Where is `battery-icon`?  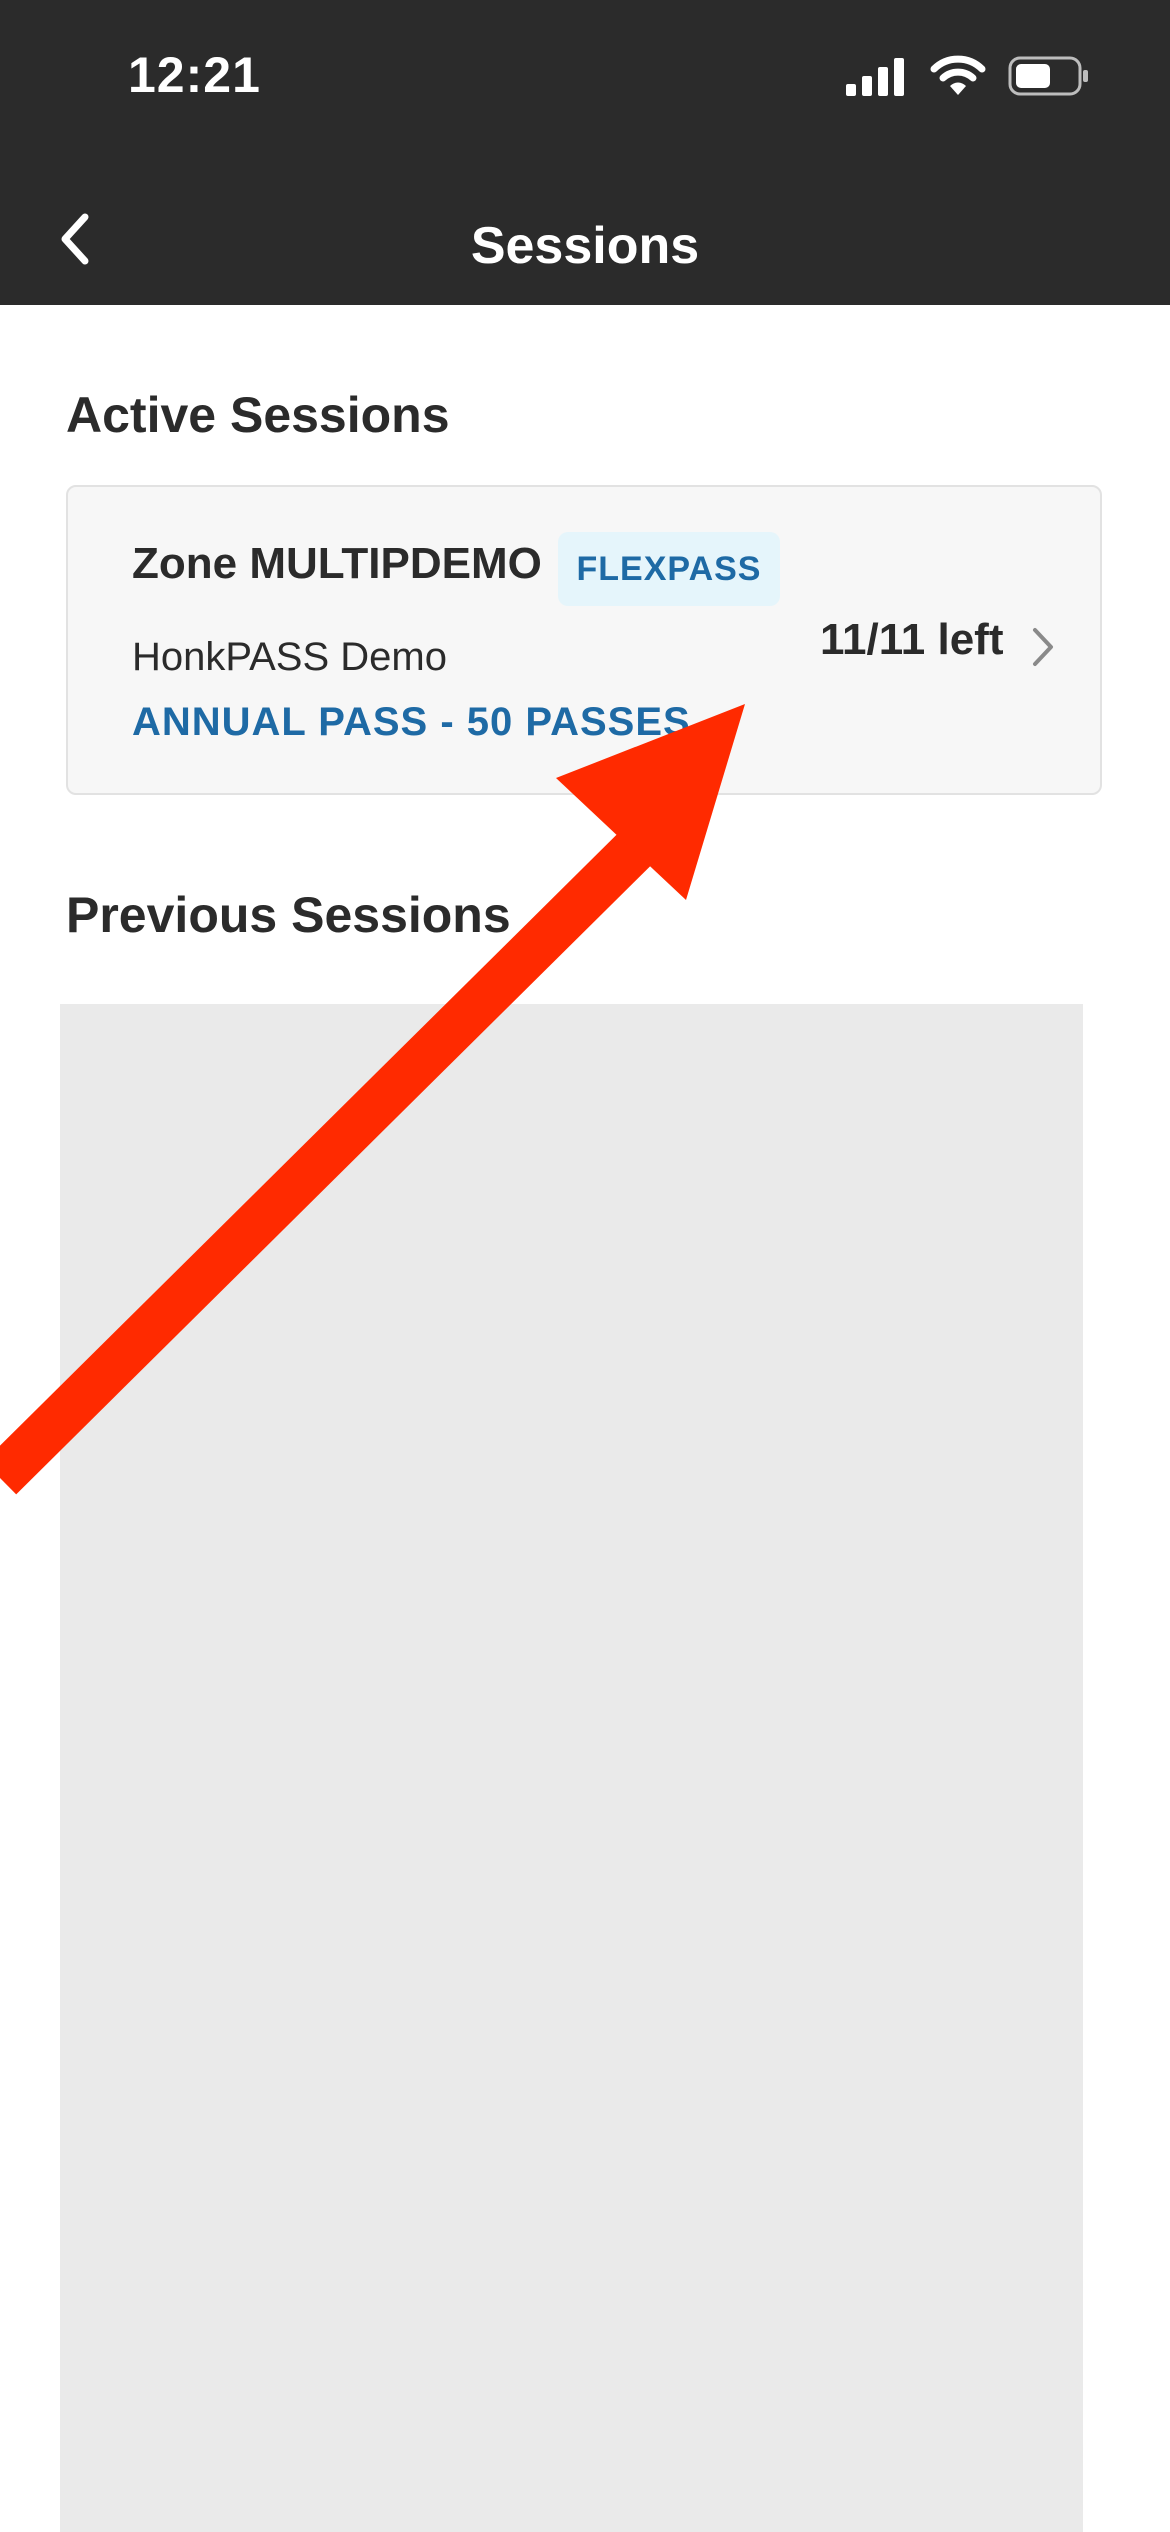 battery-icon is located at coordinates (1048, 76).